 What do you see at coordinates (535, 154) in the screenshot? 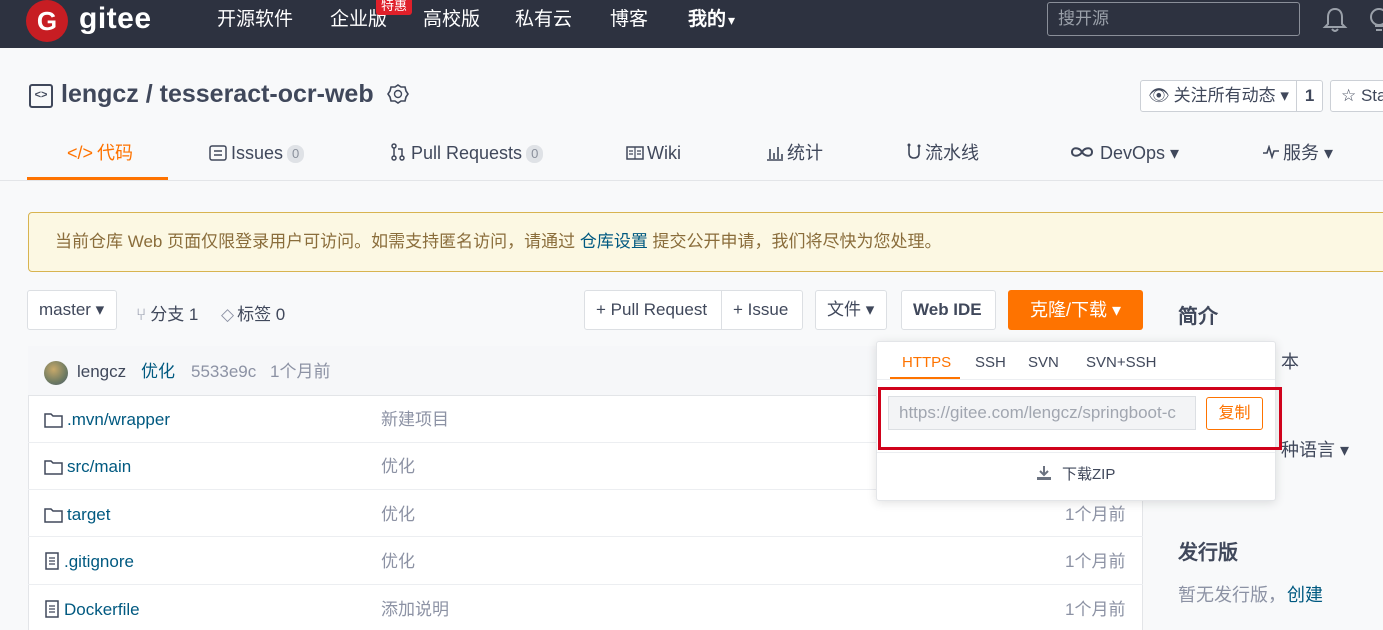
I see `pull-requests-count: 0` at bounding box center [535, 154].